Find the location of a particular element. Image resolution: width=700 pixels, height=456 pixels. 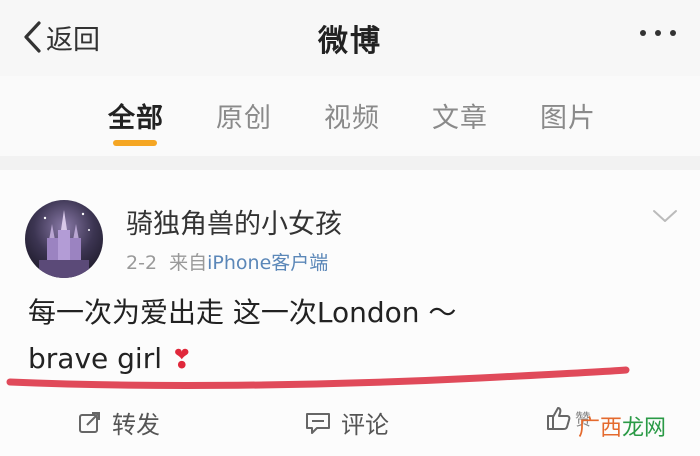

avatar is located at coordinates (64, 239).